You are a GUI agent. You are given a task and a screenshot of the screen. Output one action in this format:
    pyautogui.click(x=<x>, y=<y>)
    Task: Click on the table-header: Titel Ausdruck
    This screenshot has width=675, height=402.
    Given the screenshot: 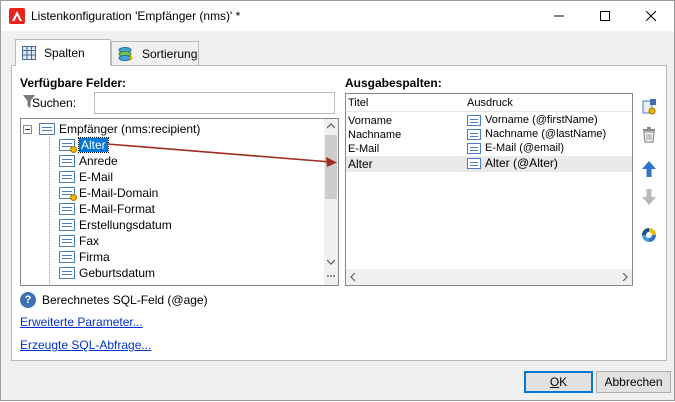 What is the action you would take?
    pyautogui.click(x=489, y=103)
    